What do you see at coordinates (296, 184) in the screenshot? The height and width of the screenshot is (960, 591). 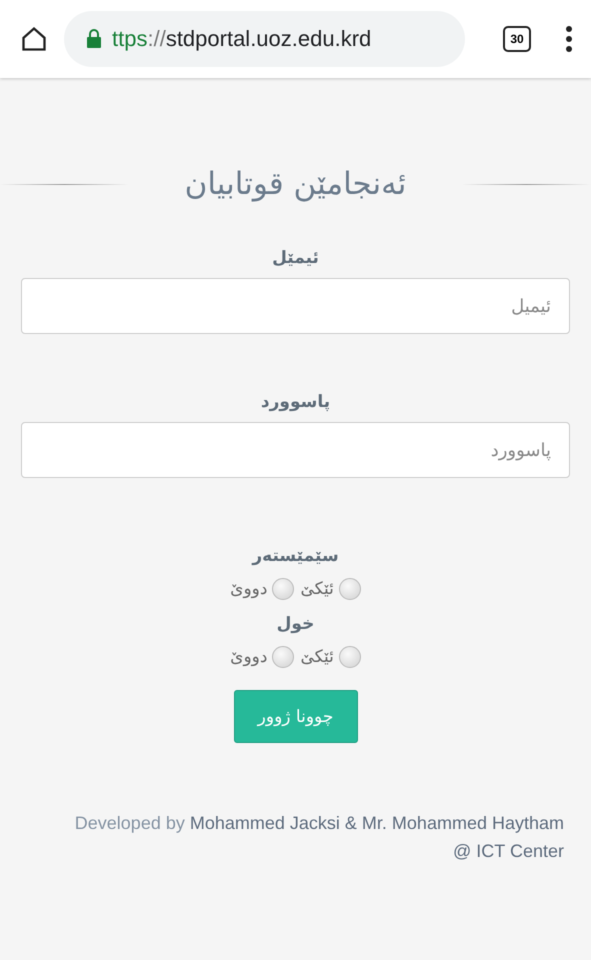 I see `page-title: ئەنجامێن قوتابیان` at bounding box center [296, 184].